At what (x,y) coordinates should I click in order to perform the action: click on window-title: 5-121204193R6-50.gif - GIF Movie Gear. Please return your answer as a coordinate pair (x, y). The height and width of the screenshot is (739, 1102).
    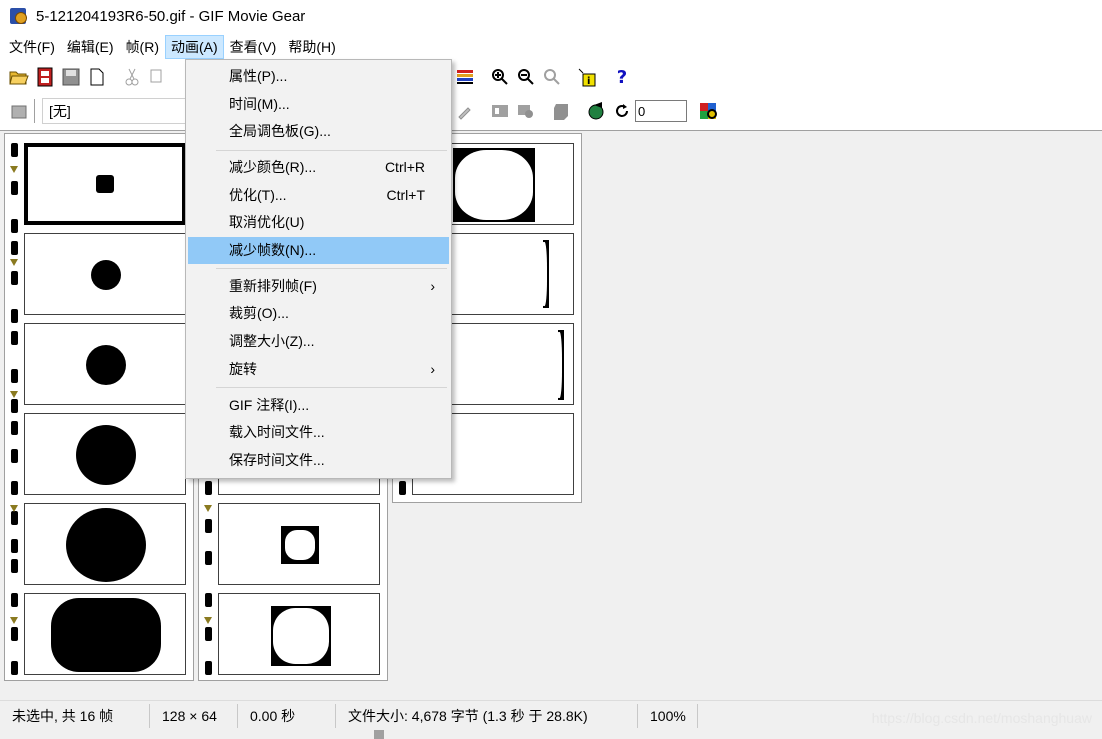
    Looking at the image, I should click on (171, 16).